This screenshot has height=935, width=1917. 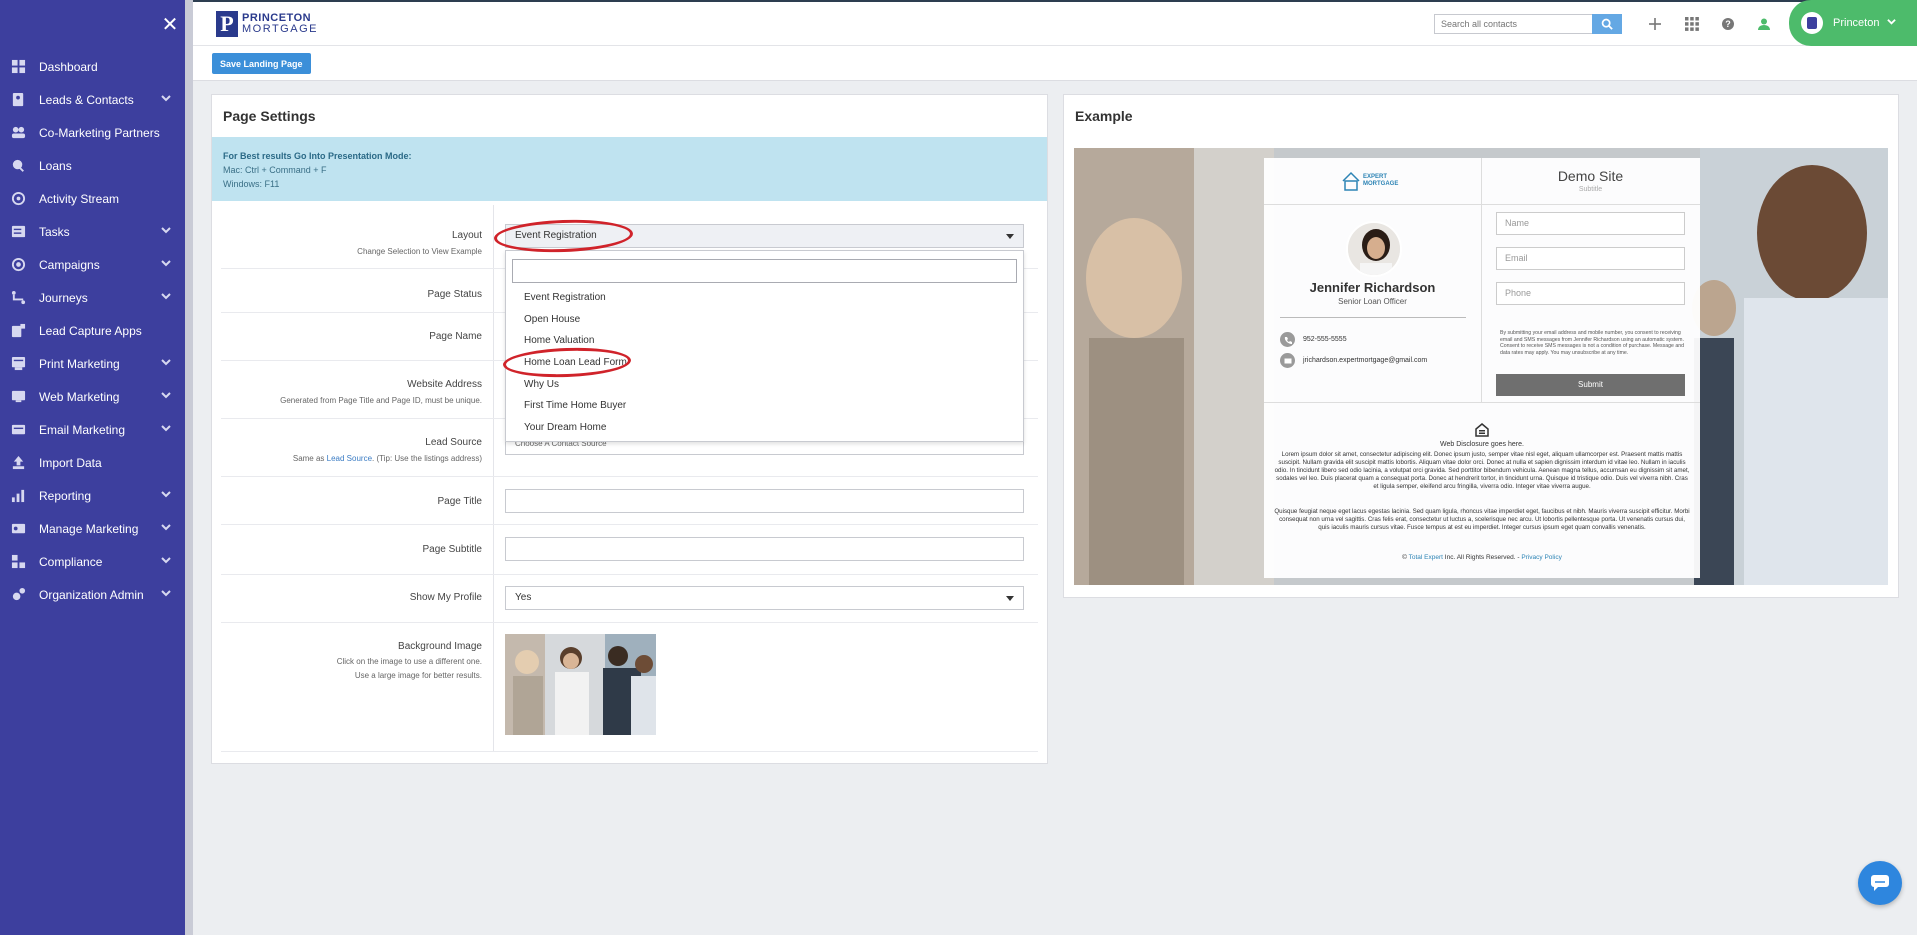 I want to click on layout-option: Home Valuation, so click(x=764, y=341).